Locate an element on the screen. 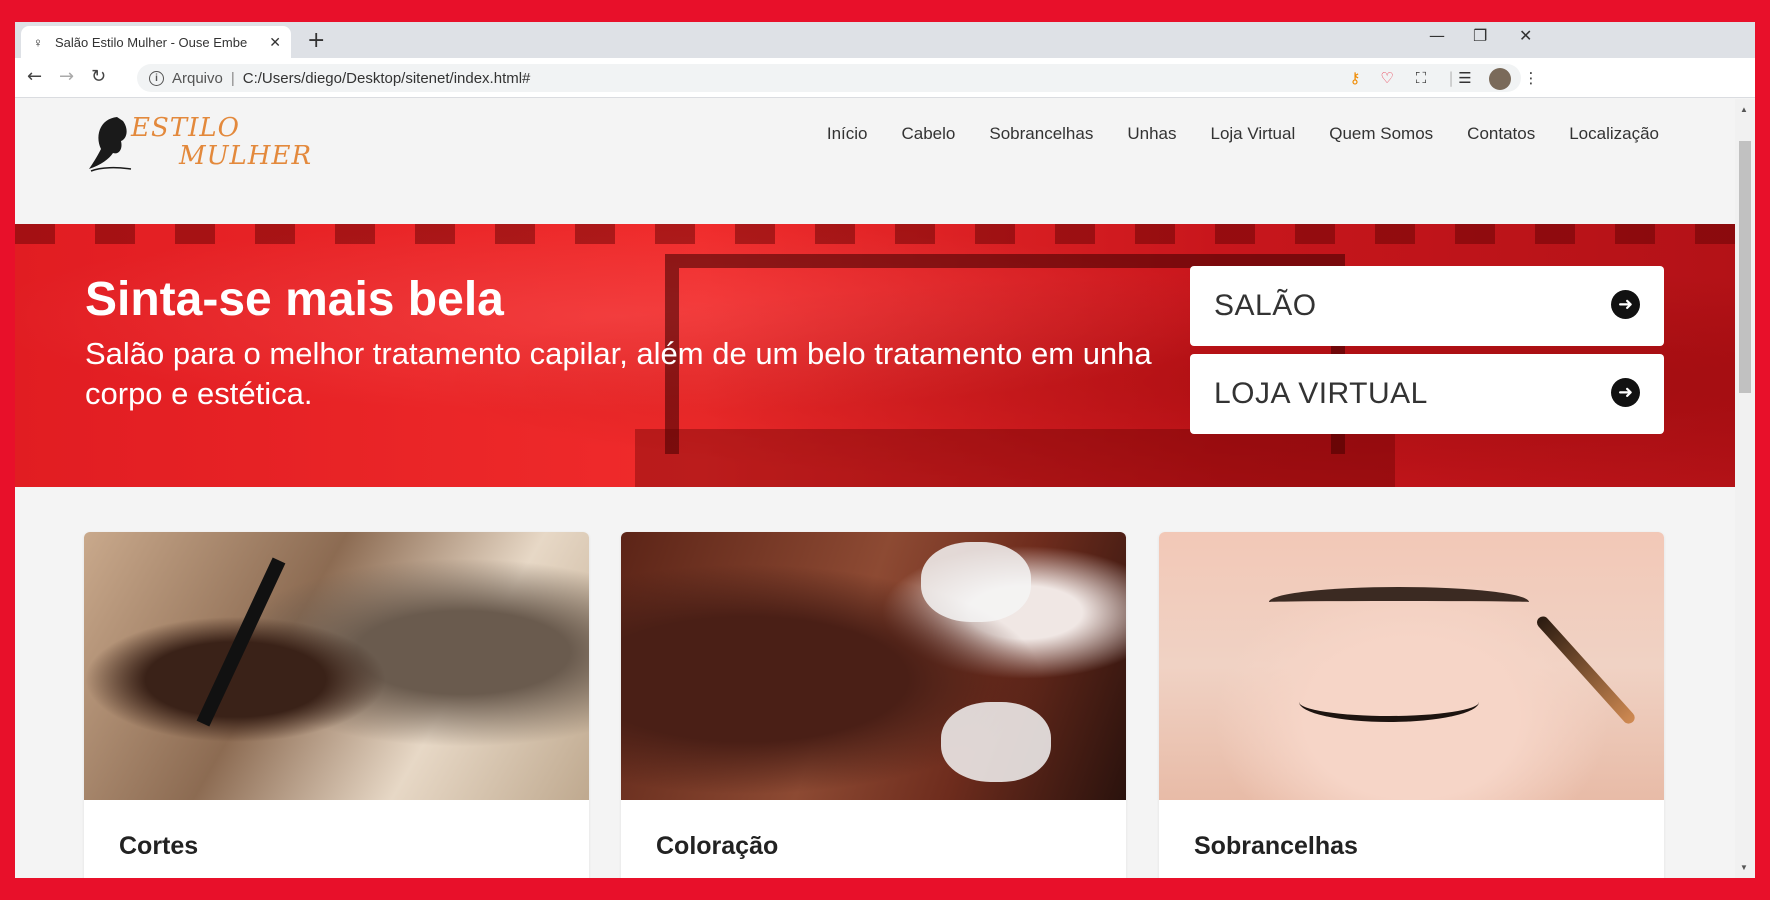 This screenshot has height=900, width=1770. card-coloracao: Coloração is located at coordinates (873, 705).